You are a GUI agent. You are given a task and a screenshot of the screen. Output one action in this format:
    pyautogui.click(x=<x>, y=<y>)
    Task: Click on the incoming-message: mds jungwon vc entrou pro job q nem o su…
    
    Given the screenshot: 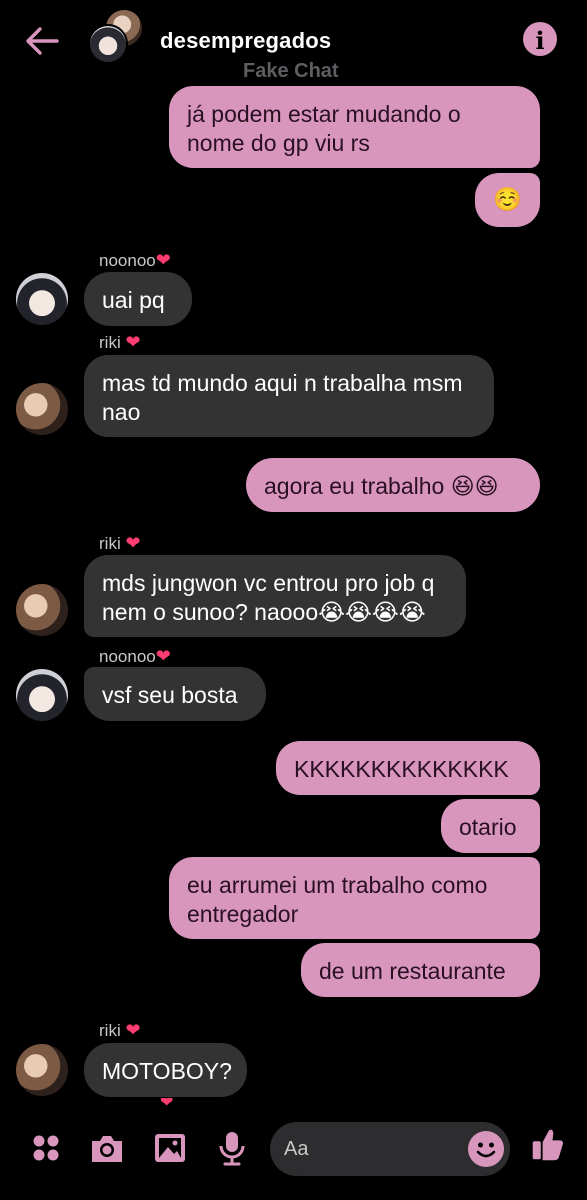 What is the action you would take?
    pyautogui.click(x=275, y=596)
    